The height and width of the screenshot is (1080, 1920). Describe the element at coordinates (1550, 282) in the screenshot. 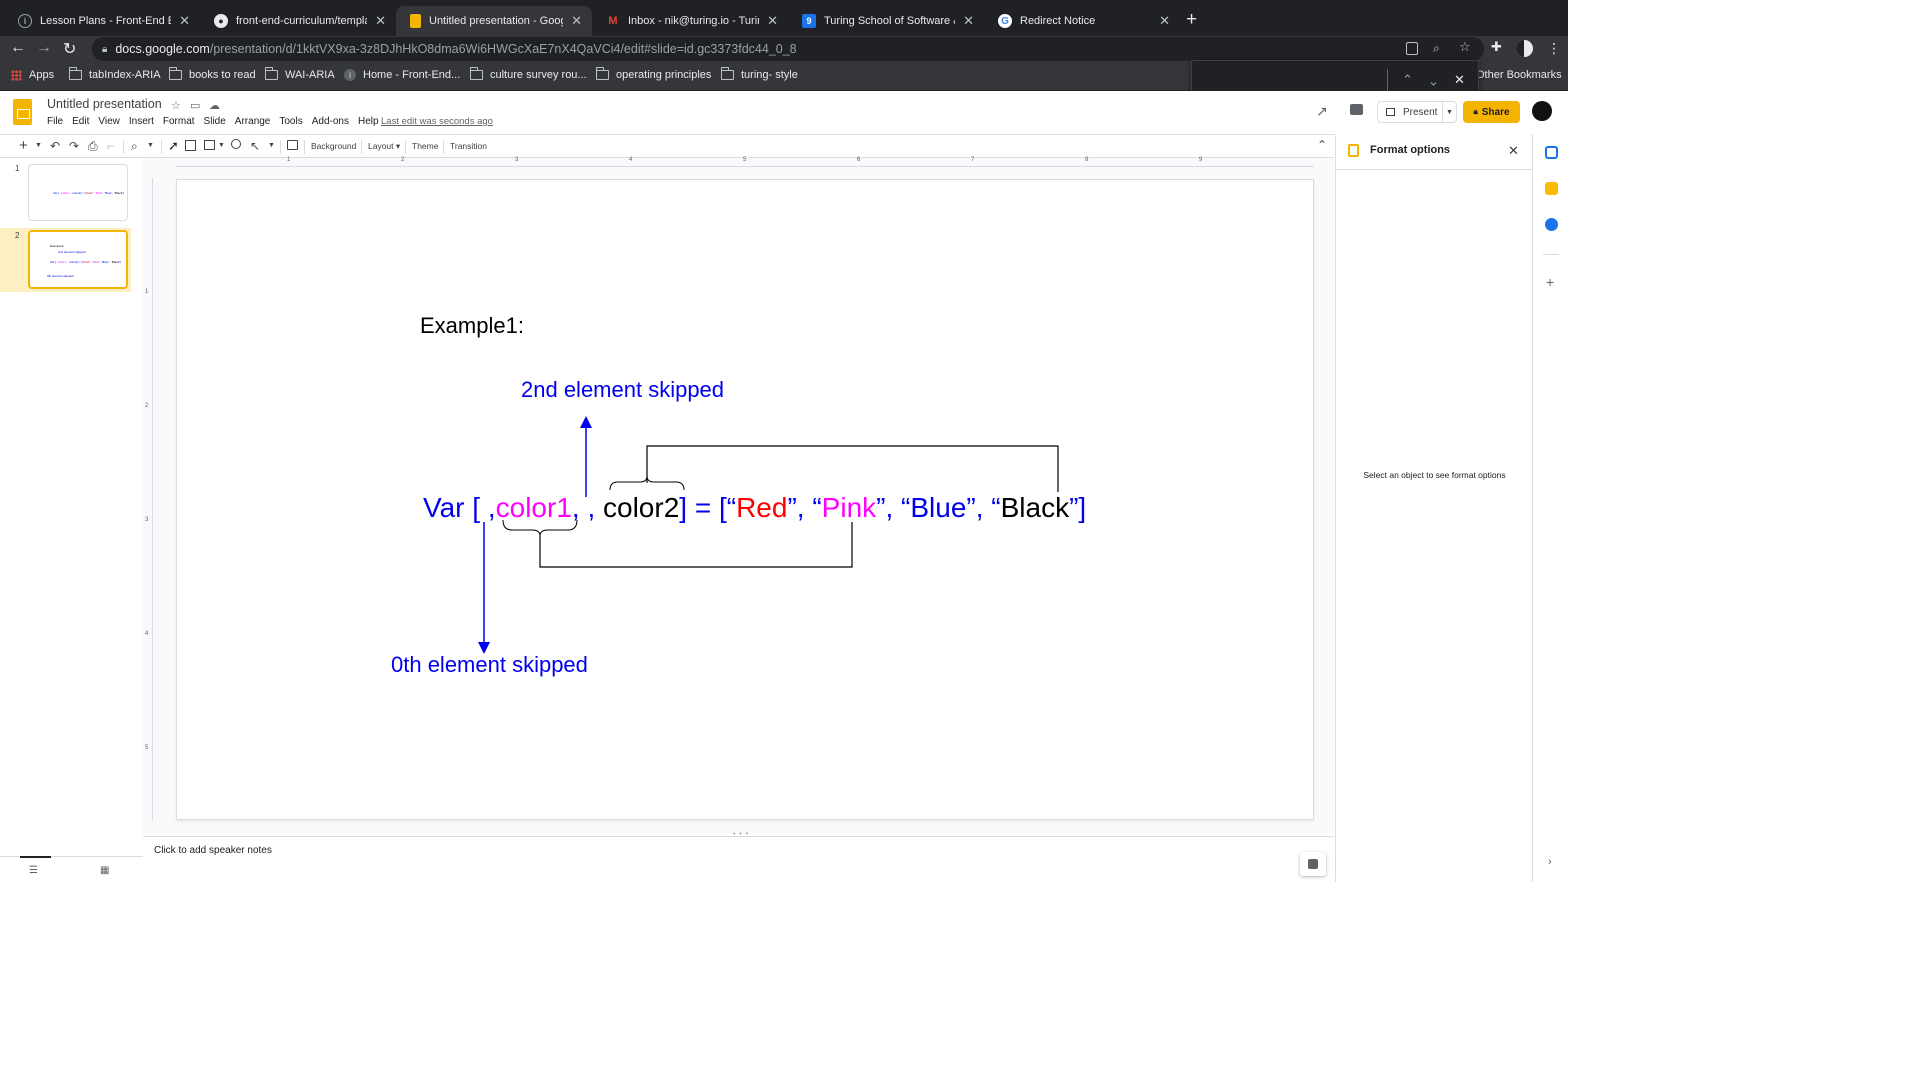

I see `add-addon-icon: +` at that location.